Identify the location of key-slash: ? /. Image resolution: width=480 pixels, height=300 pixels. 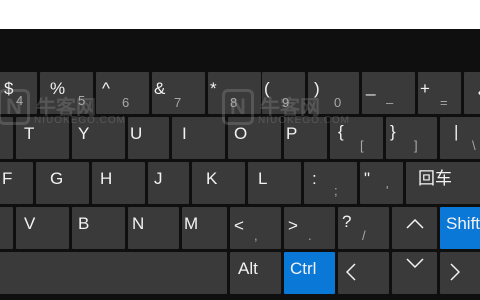
(363, 228).